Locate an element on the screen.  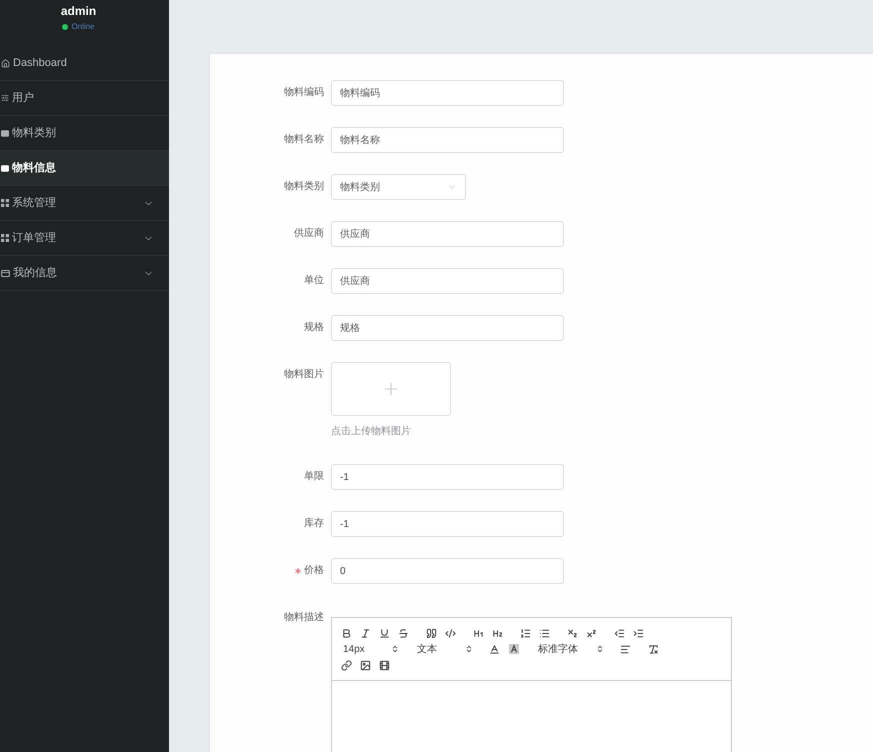
input-field: 0 is located at coordinates (447, 571).